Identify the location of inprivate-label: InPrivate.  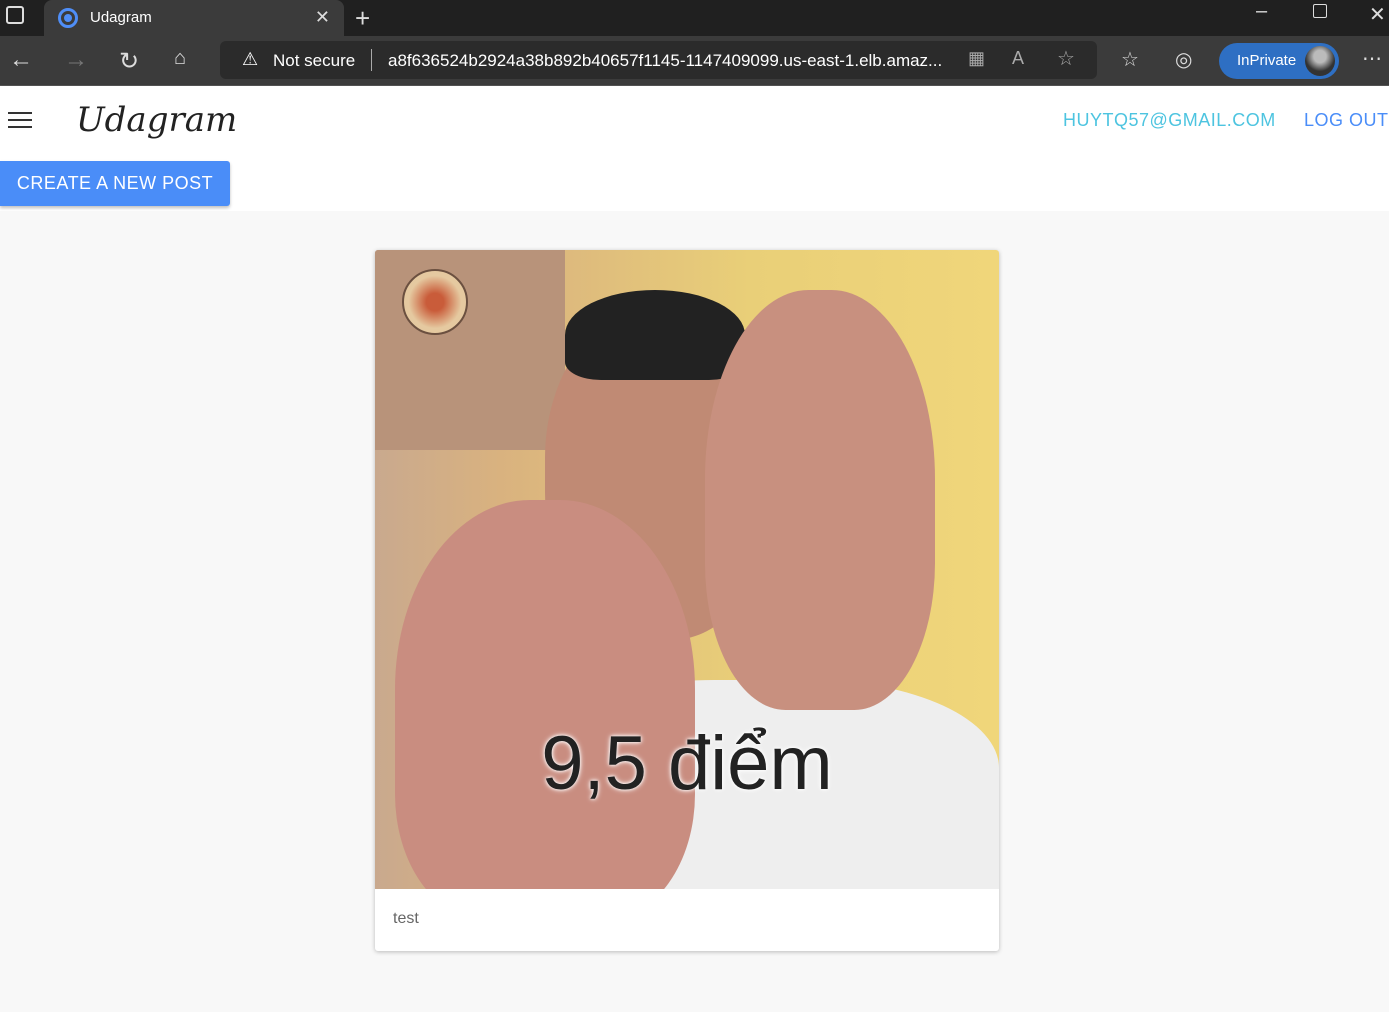
(1267, 60).